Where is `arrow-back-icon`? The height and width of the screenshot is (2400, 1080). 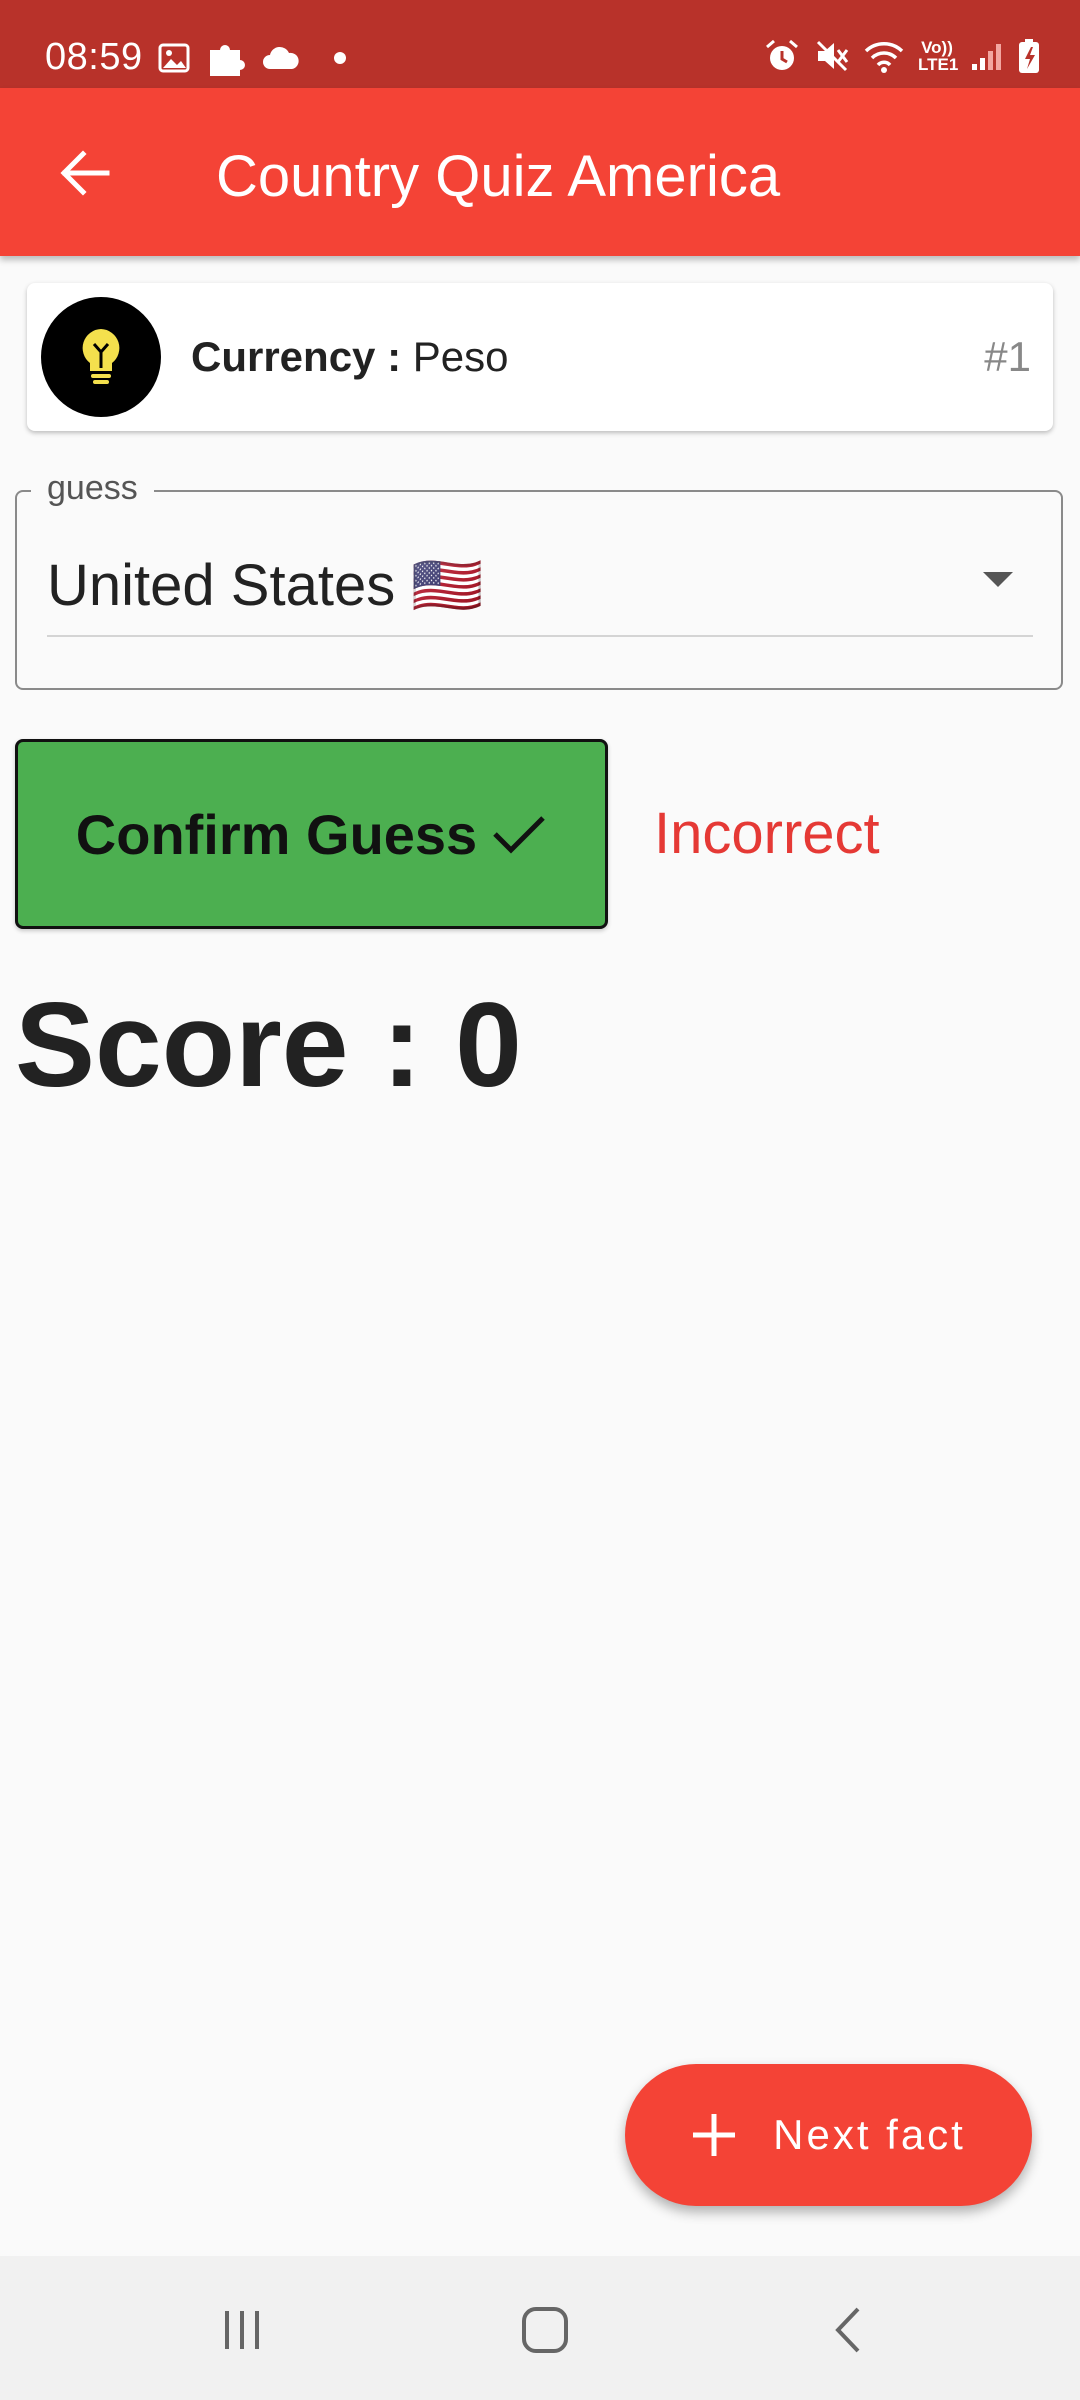
arrow-back-icon is located at coordinates (85, 173).